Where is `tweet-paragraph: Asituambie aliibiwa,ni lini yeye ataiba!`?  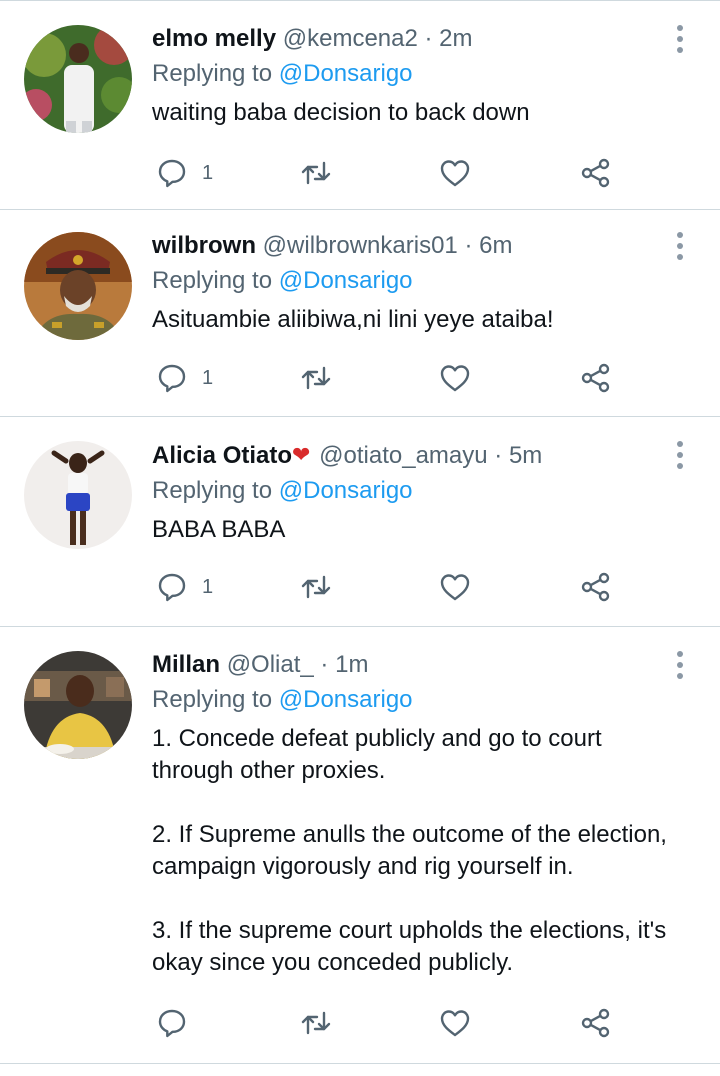
tweet-paragraph: Asituambie aliibiwa,ni lini yeye ataiba! is located at coordinates (353, 319).